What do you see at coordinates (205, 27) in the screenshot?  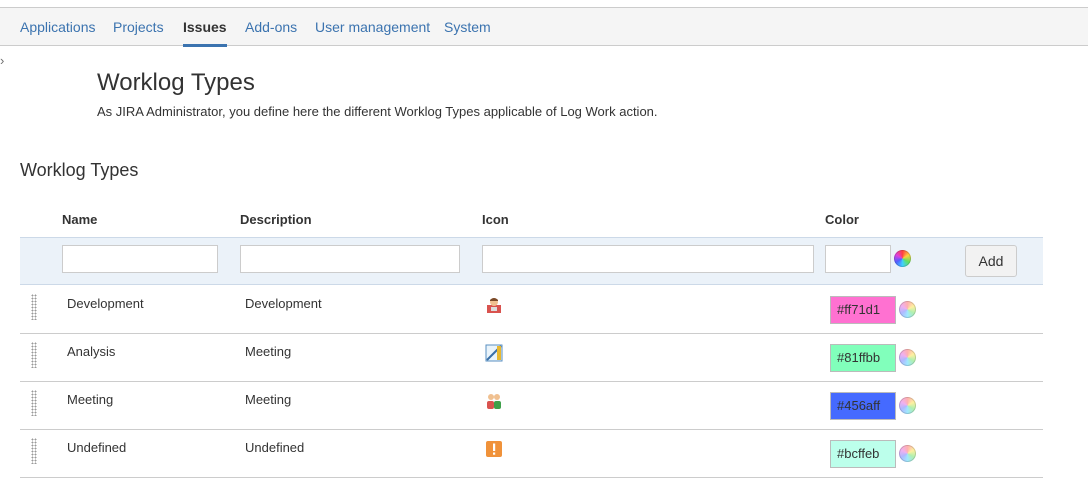 I see `nav-issues: Issues` at bounding box center [205, 27].